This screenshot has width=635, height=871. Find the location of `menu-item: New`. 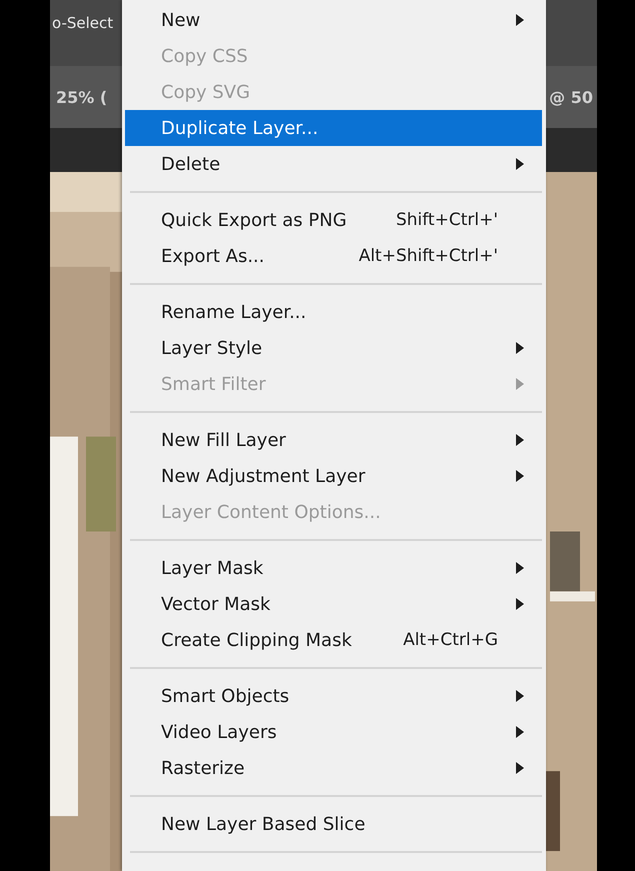

menu-item: New is located at coordinates (333, 20).